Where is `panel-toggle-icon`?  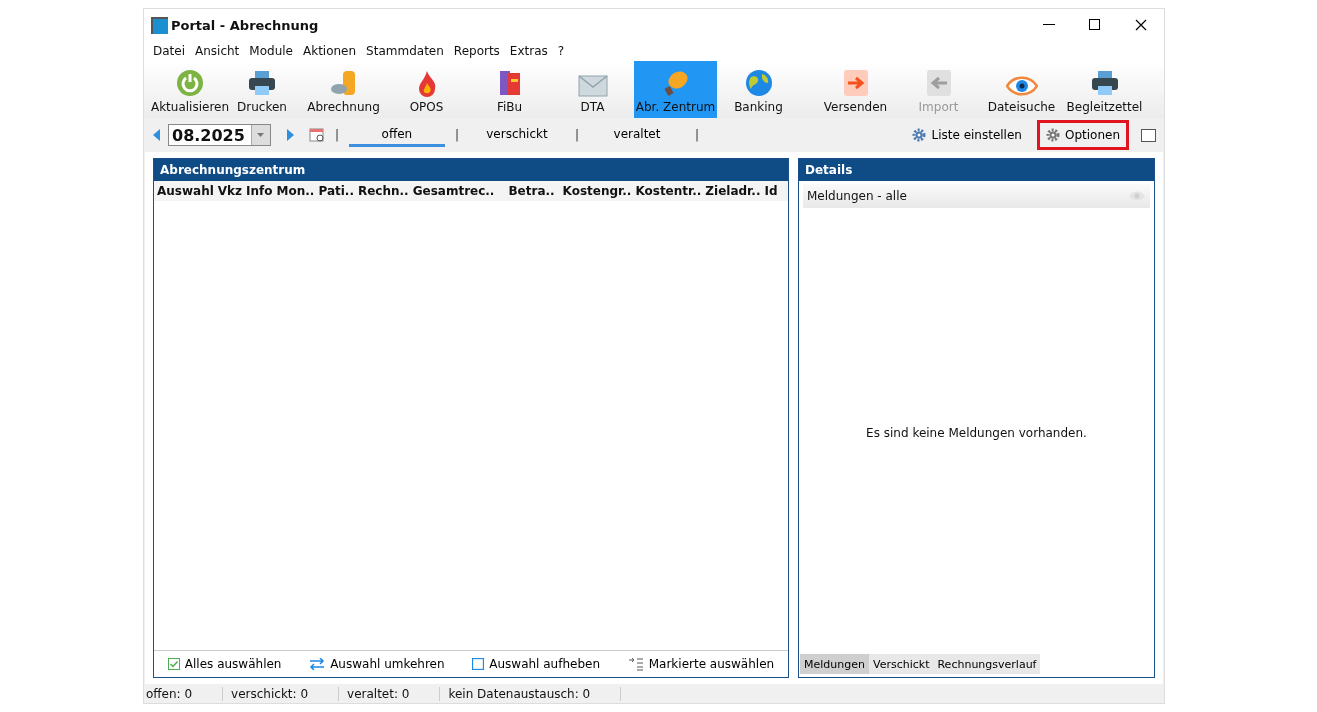
panel-toggle-icon is located at coordinates (1148, 135).